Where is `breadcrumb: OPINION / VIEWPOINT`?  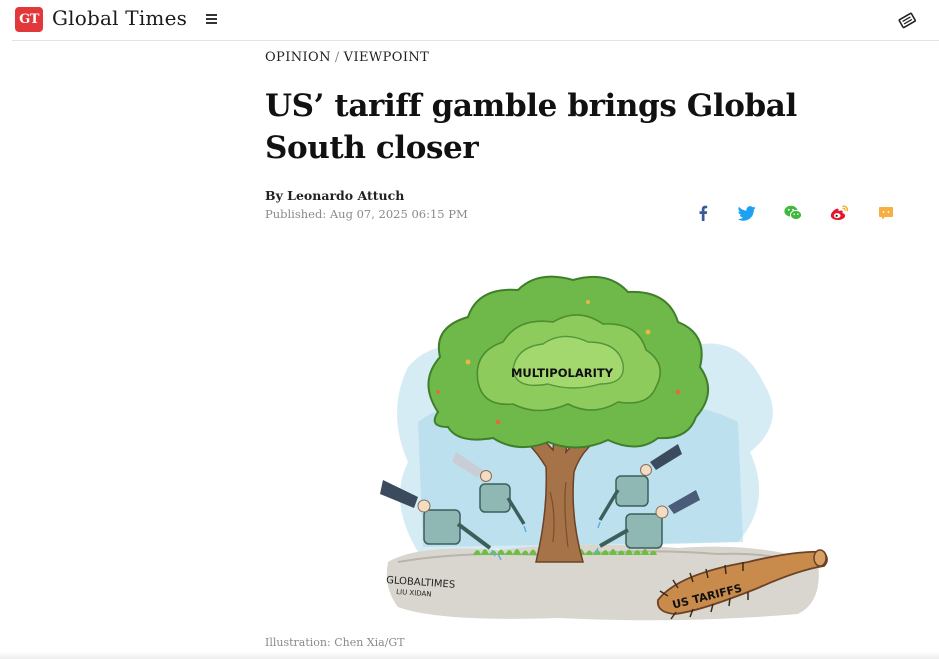 breadcrumb: OPINION / VIEWPOINT is located at coordinates (347, 57).